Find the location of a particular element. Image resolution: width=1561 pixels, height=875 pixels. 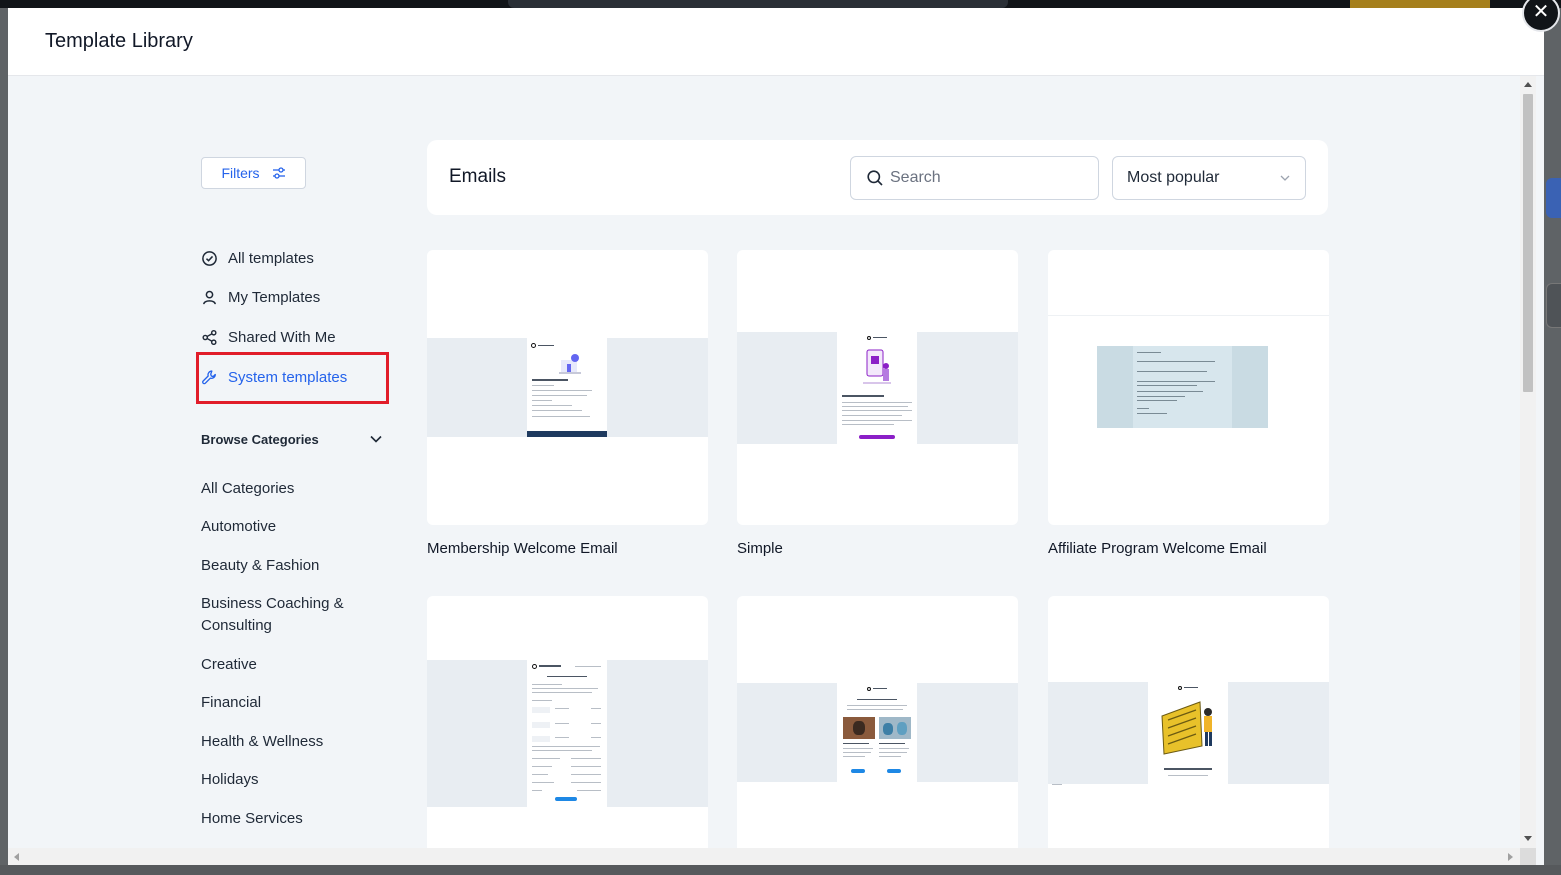

category-item: Business Coaching & Consulting is located at coordinates (288, 615).